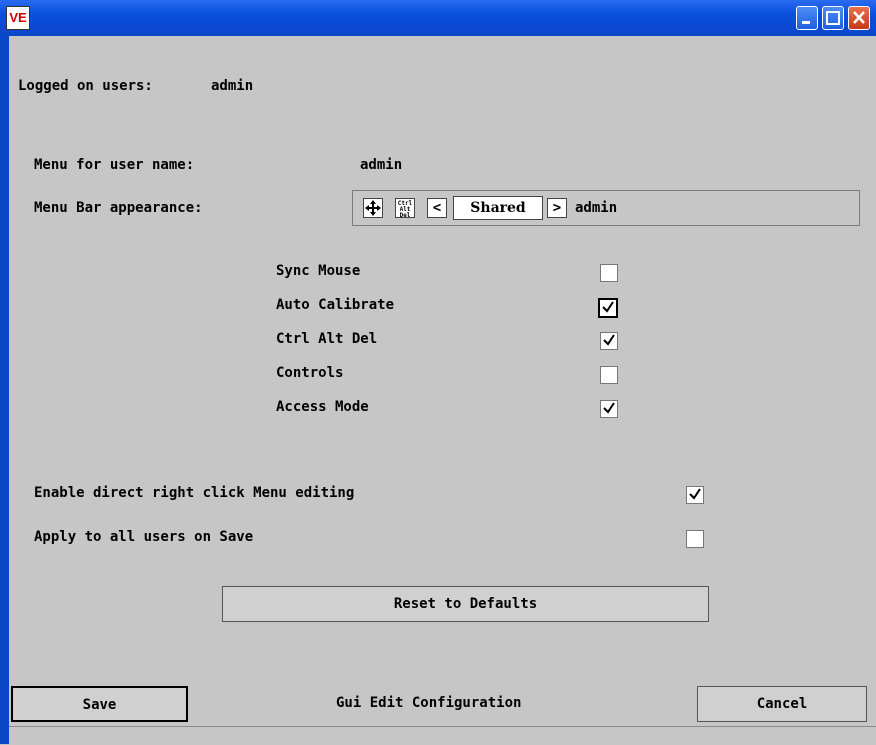 This screenshot has height=745, width=876. I want to click on enable-right-click-checkbox, so click(695, 495).